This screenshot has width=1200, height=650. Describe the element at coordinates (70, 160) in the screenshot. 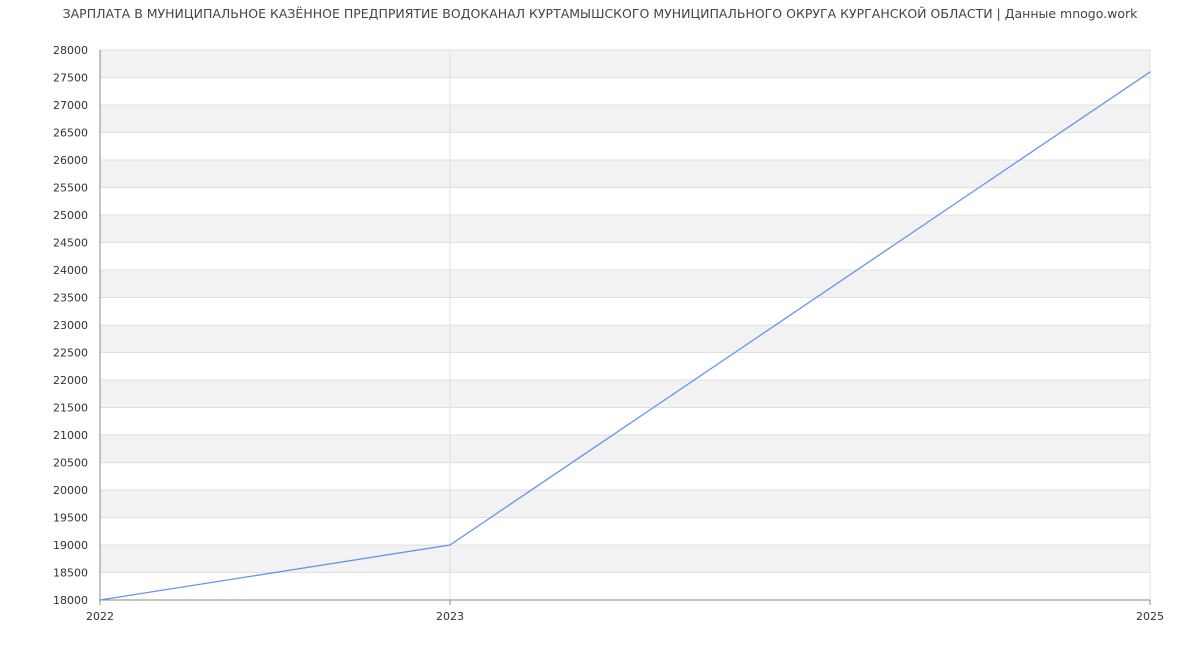

I see `y-tick-label: 26000` at that location.